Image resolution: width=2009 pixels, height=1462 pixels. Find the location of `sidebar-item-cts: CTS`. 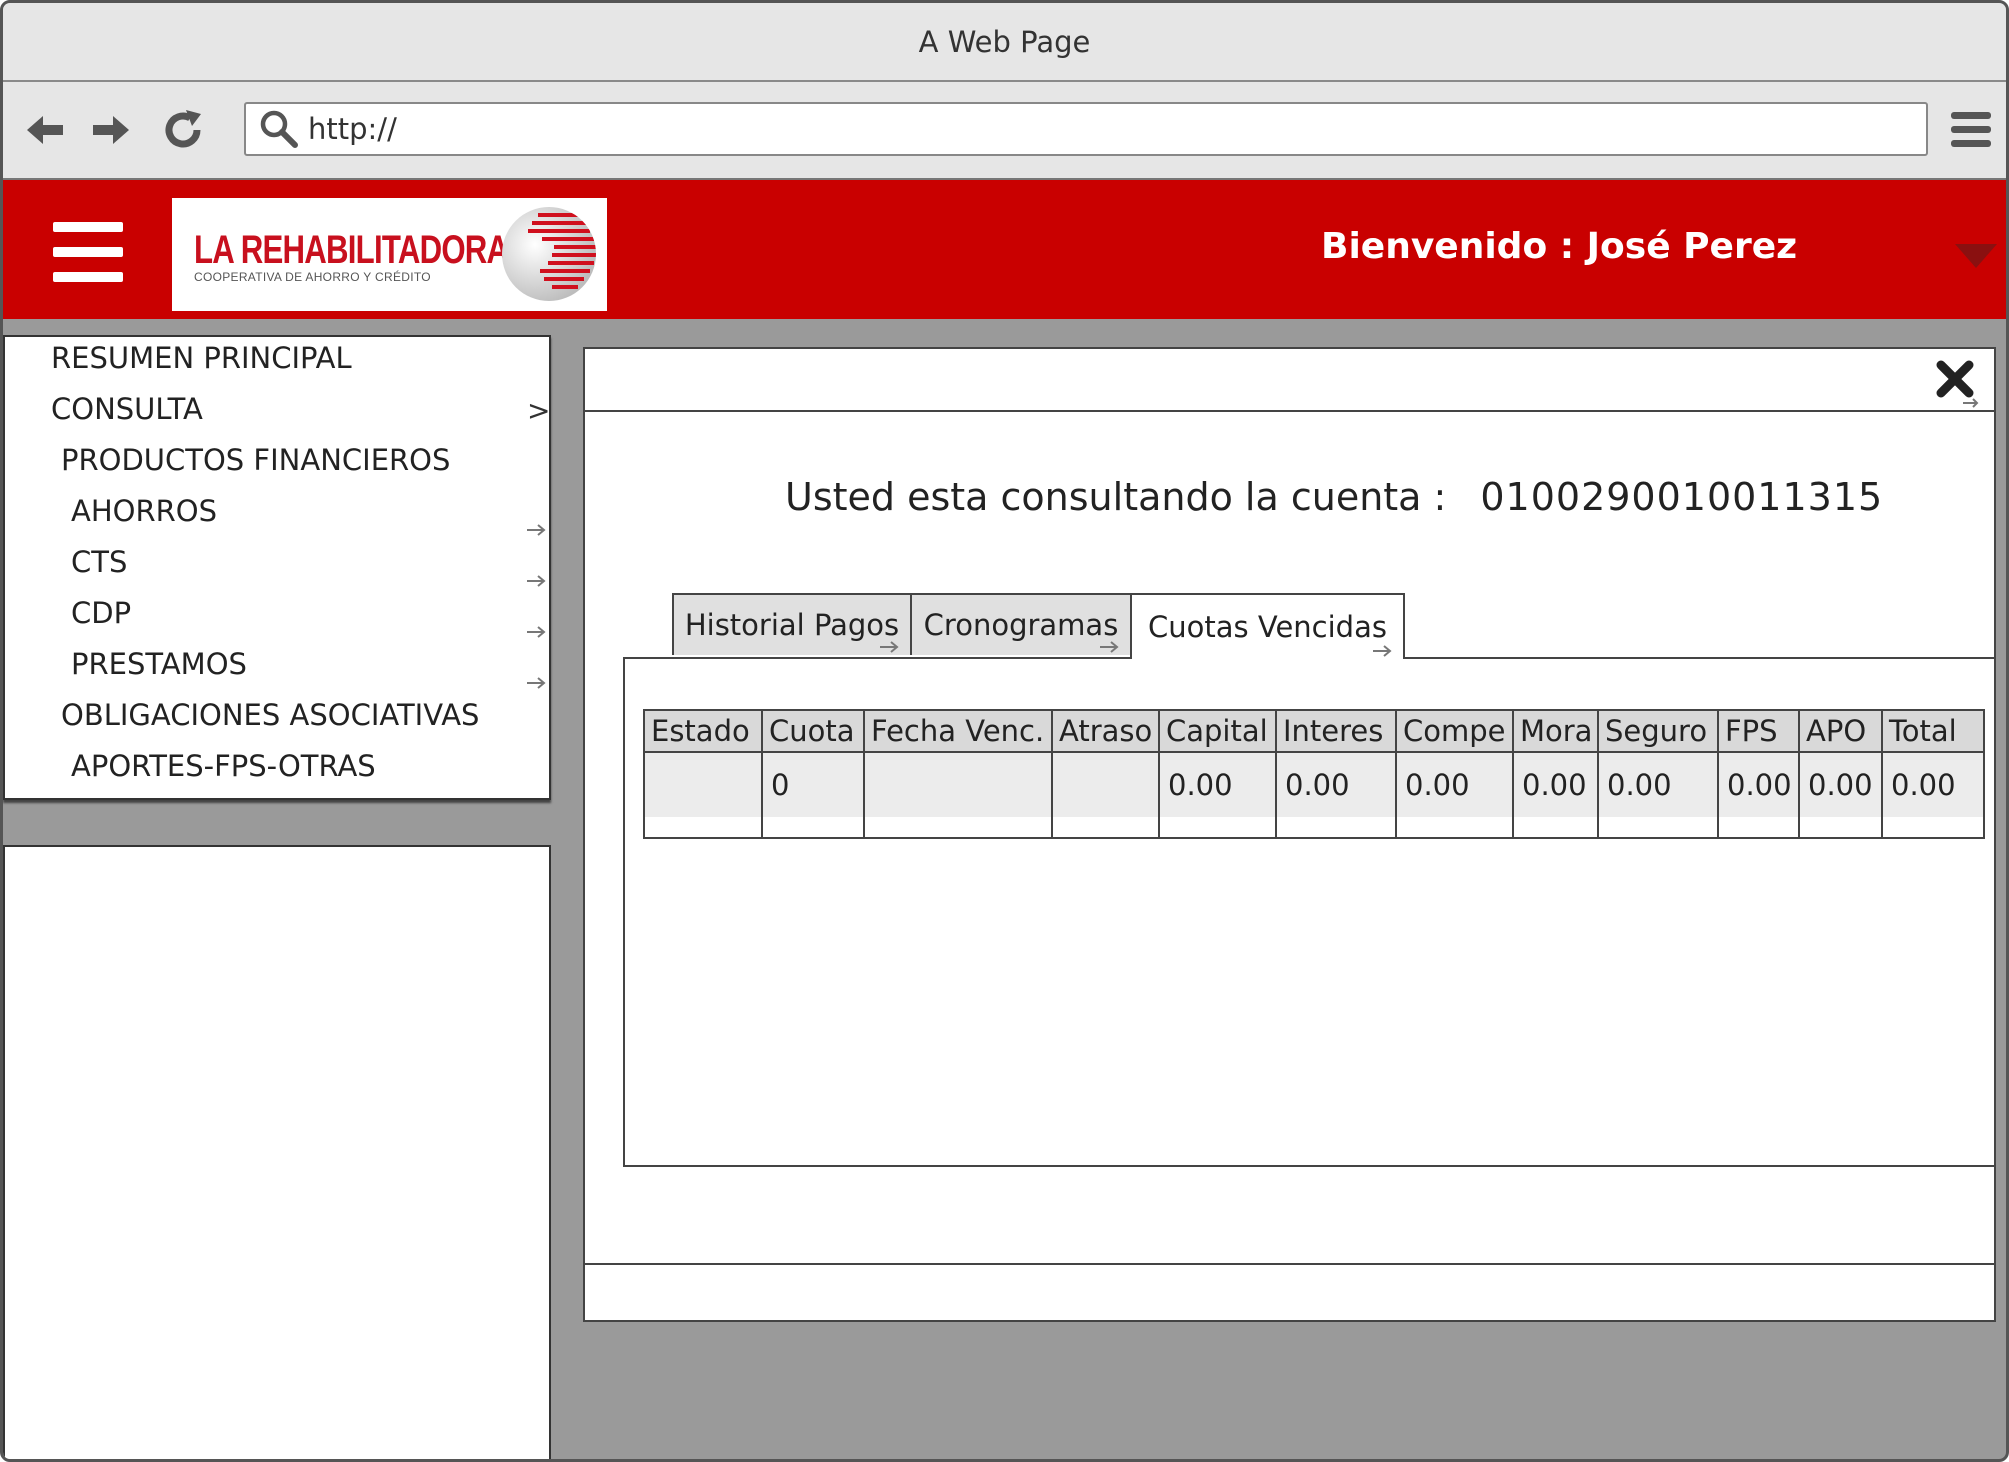

sidebar-item-cts: CTS is located at coordinates (99, 562).